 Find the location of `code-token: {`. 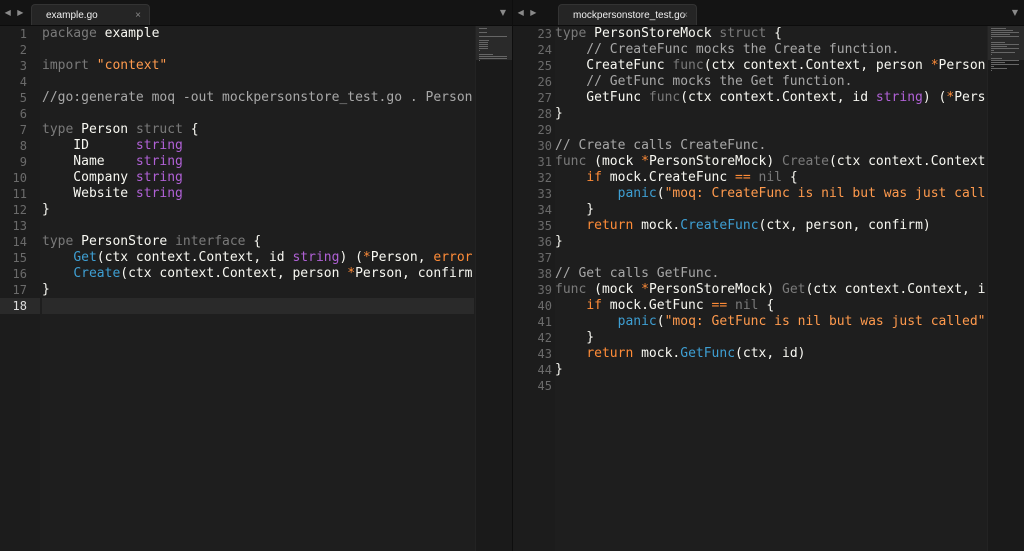

code-token: { is located at coordinates (790, 177).